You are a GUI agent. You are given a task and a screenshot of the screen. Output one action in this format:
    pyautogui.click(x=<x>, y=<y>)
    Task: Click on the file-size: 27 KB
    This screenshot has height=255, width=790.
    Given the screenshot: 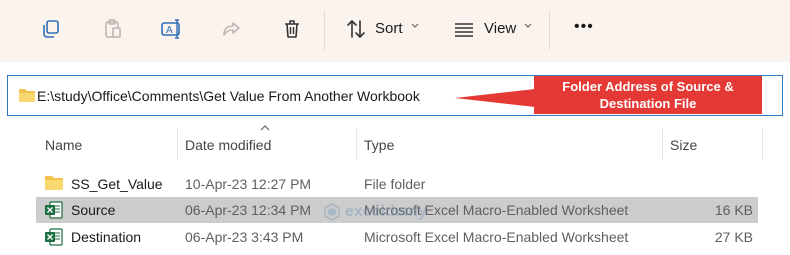 What is the action you would take?
    pyautogui.click(x=733, y=237)
    